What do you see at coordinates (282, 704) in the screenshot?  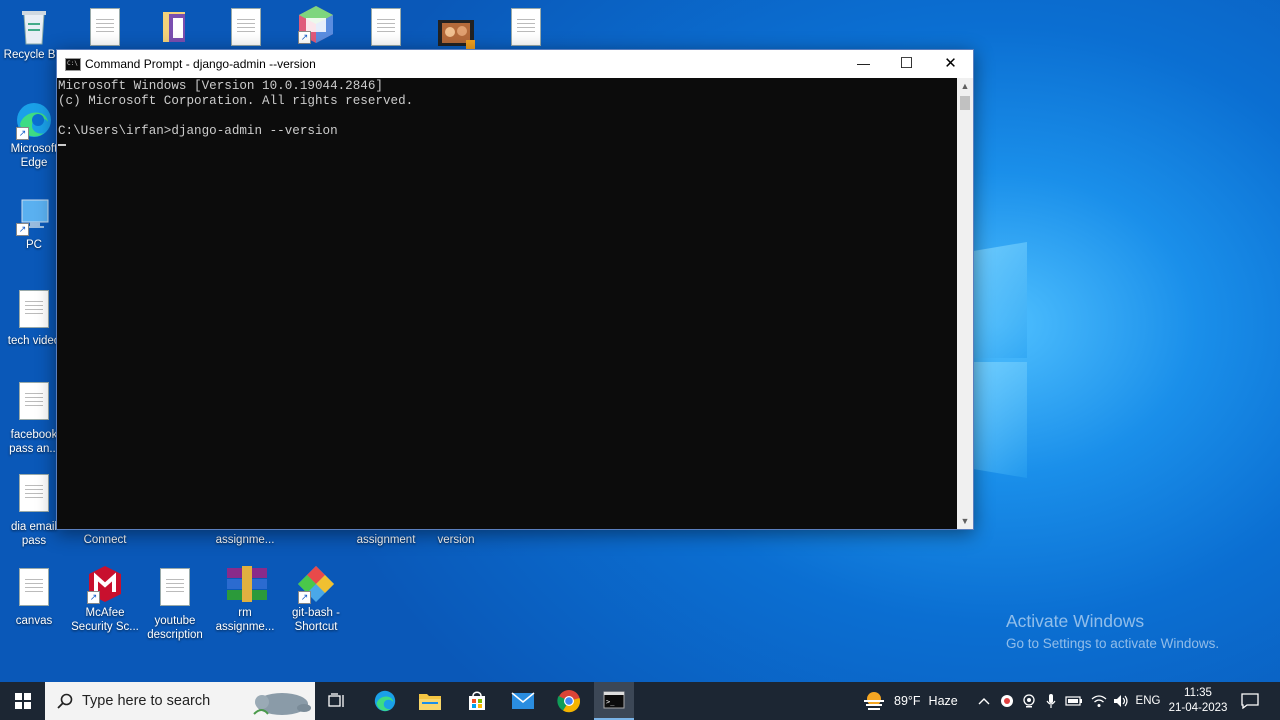 I see `manatee-search-highlight-icon` at bounding box center [282, 704].